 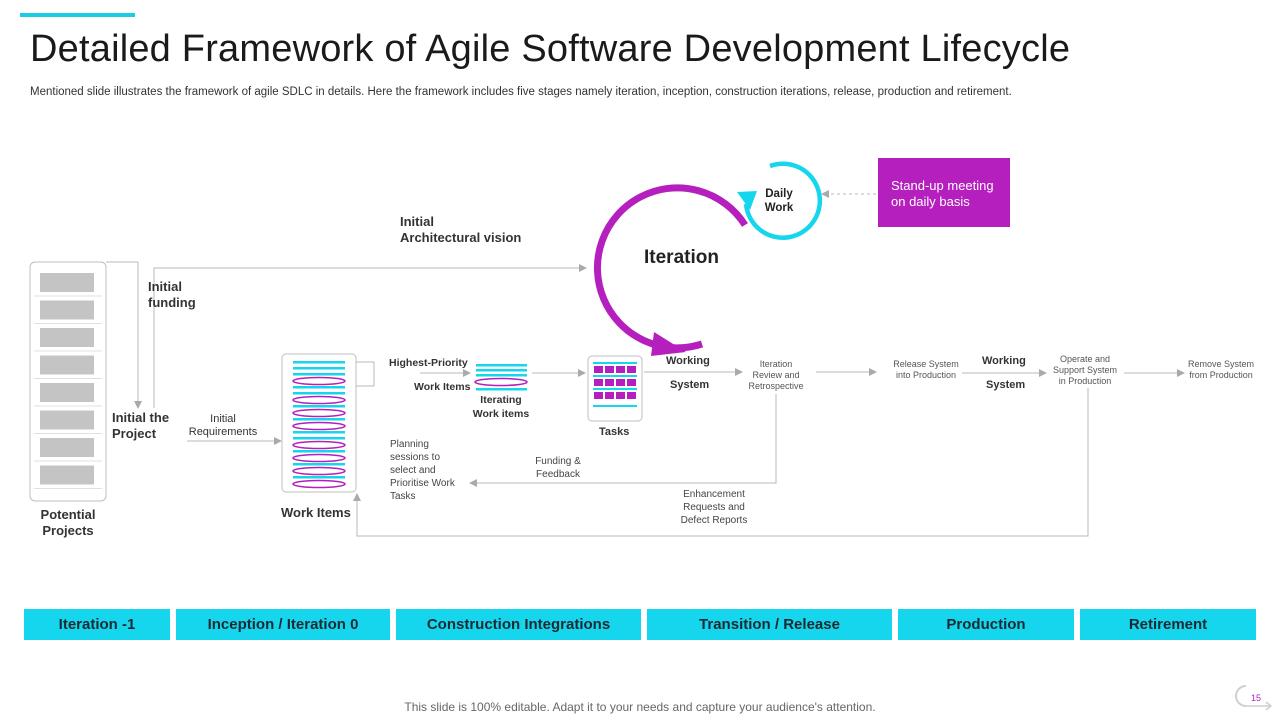 What do you see at coordinates (714, 507) in the screenshot?
I see `enhancement-requests-label: Enhancement Requests and Defect Reports` at bounding box center [714, 507].